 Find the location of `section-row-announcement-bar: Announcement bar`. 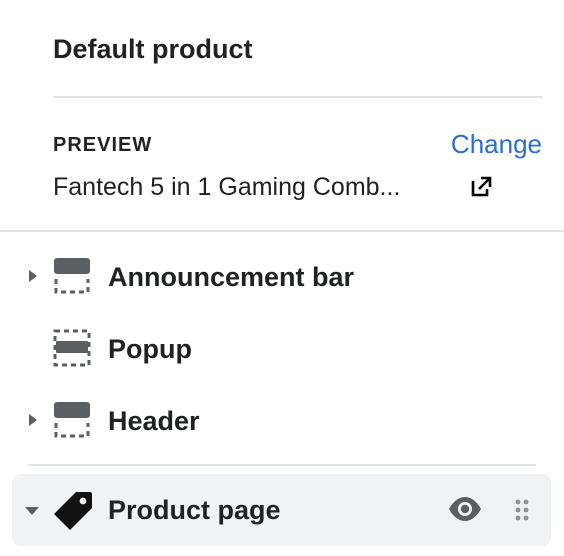

section-row-announcement-bar: Announcement bar is located at coordinates (282, 277).